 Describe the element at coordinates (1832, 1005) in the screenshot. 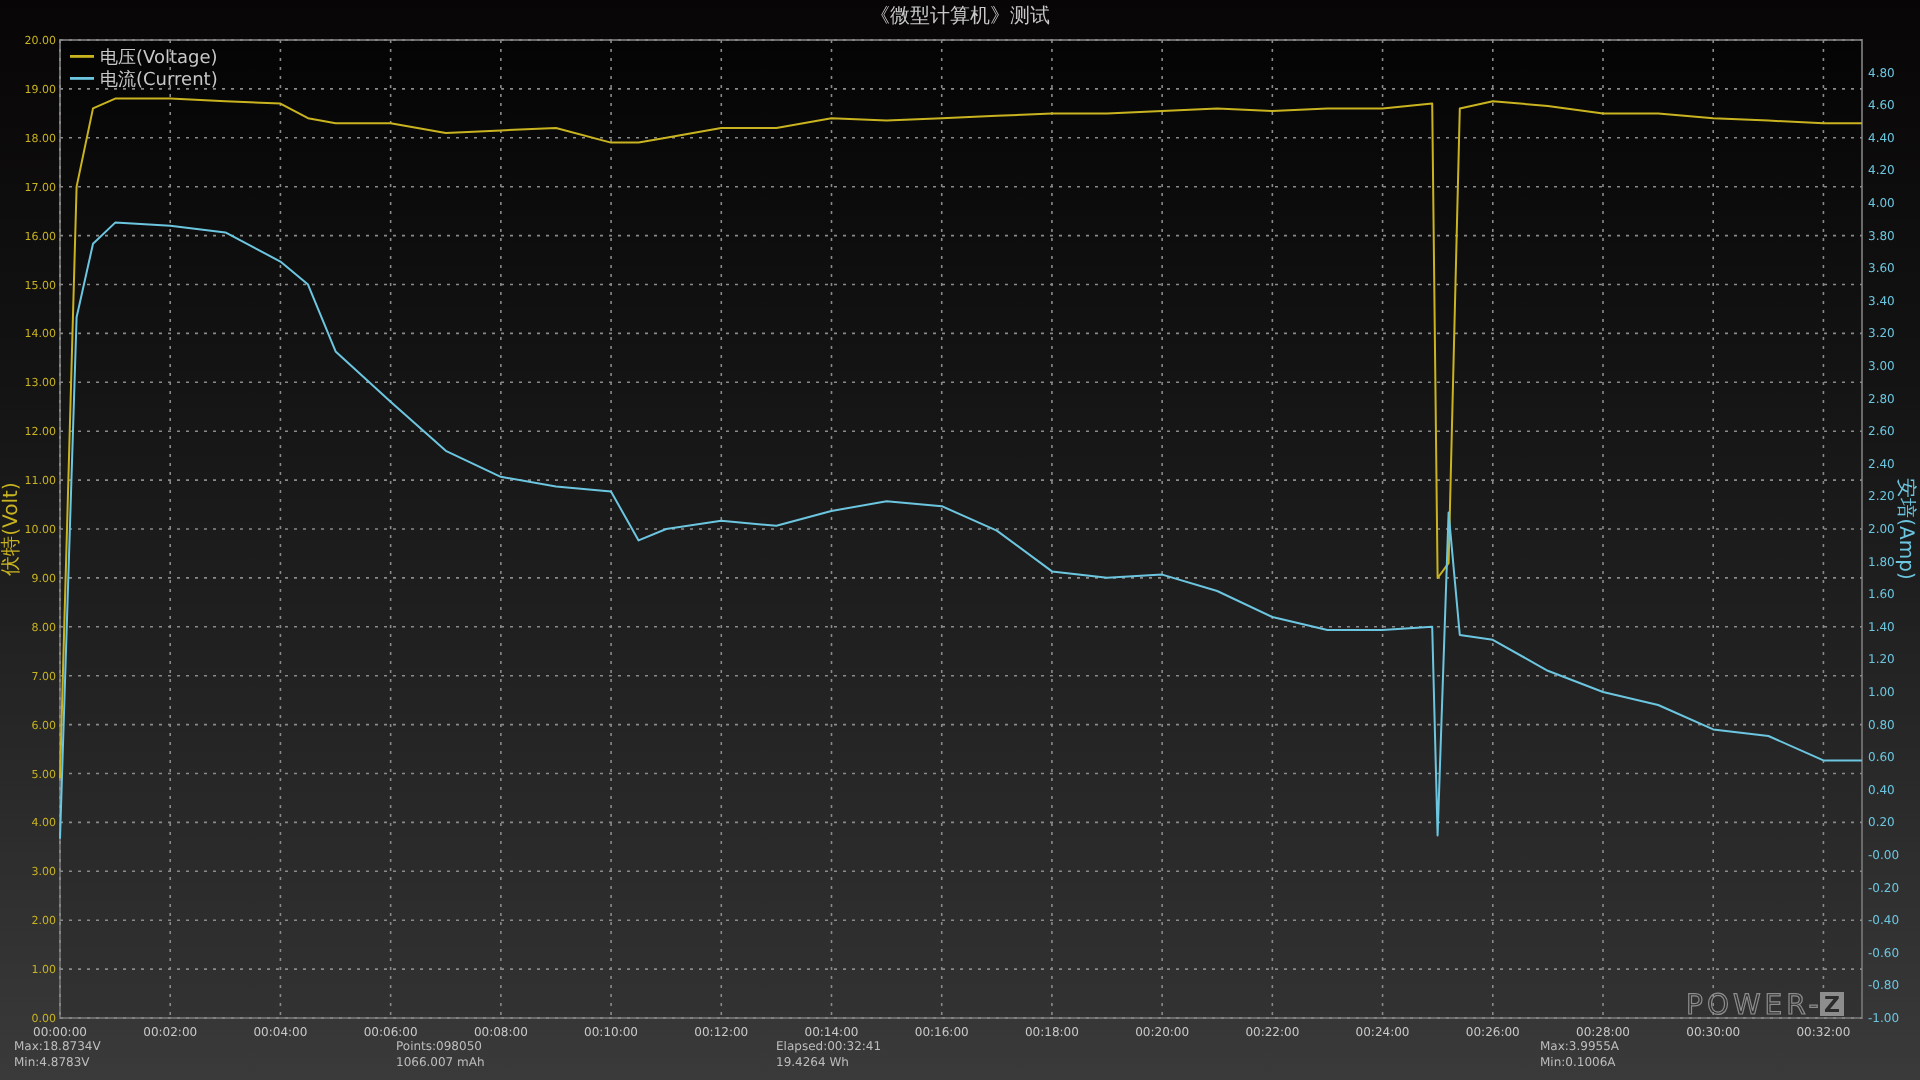

I see `brand-badge: Z` at that location.